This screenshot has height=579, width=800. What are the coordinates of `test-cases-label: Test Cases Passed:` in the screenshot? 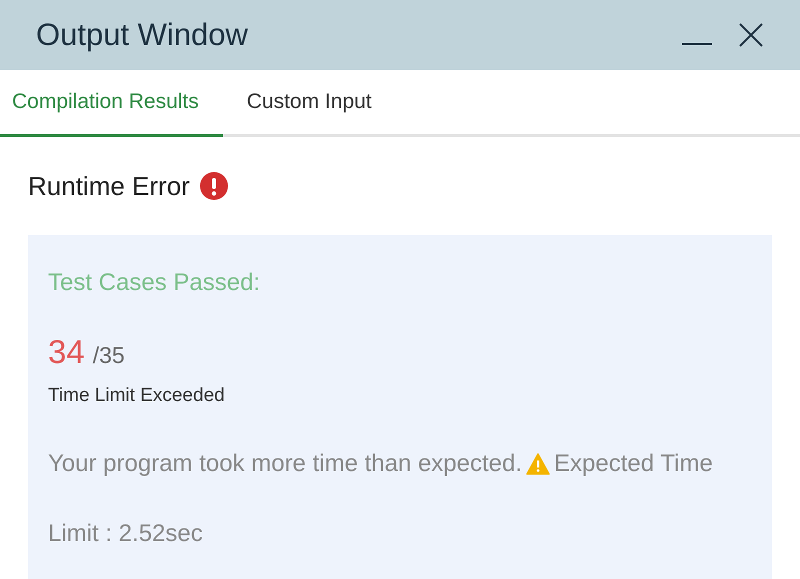 It's located at (155, 283).